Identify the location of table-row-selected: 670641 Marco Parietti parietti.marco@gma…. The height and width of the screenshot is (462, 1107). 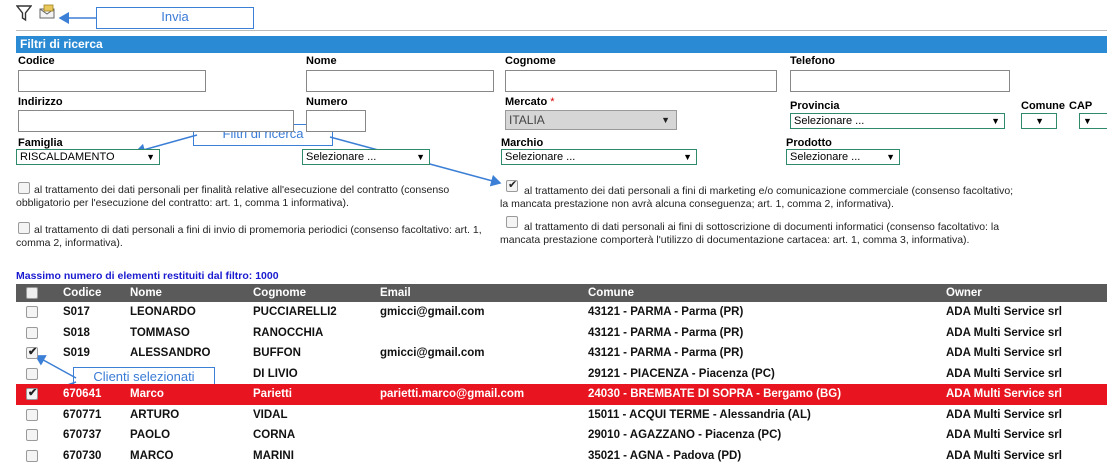
(561, 394).